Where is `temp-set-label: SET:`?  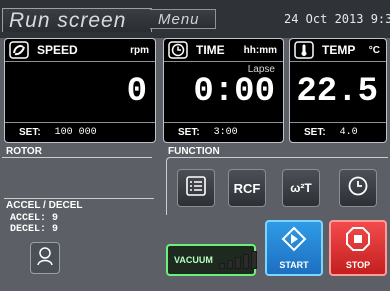
temp-set-label: SET: is located at coordinates (315, 132).